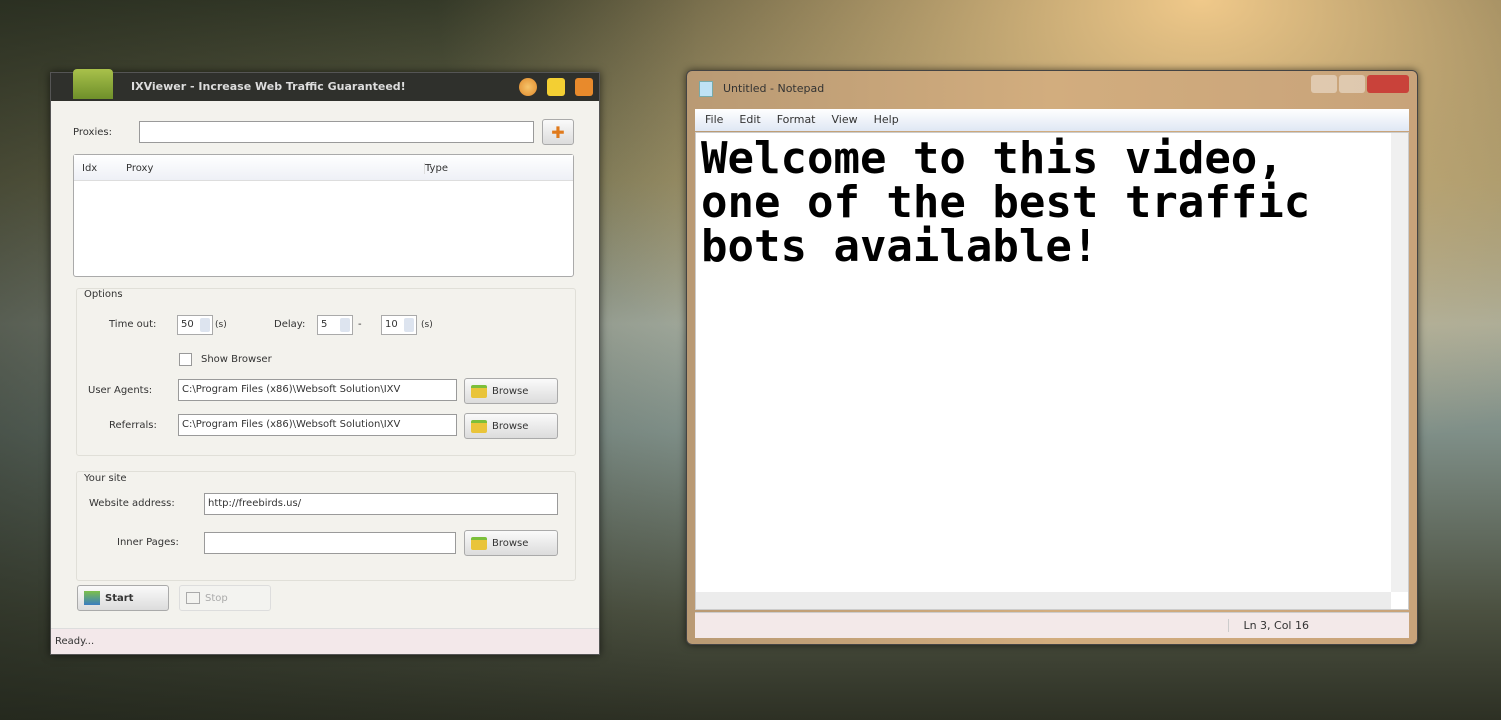 The image size is (1501, 720). Describe the element at coordinates (706, 89) in the screenshot. I see `notepad-icon` at that location.